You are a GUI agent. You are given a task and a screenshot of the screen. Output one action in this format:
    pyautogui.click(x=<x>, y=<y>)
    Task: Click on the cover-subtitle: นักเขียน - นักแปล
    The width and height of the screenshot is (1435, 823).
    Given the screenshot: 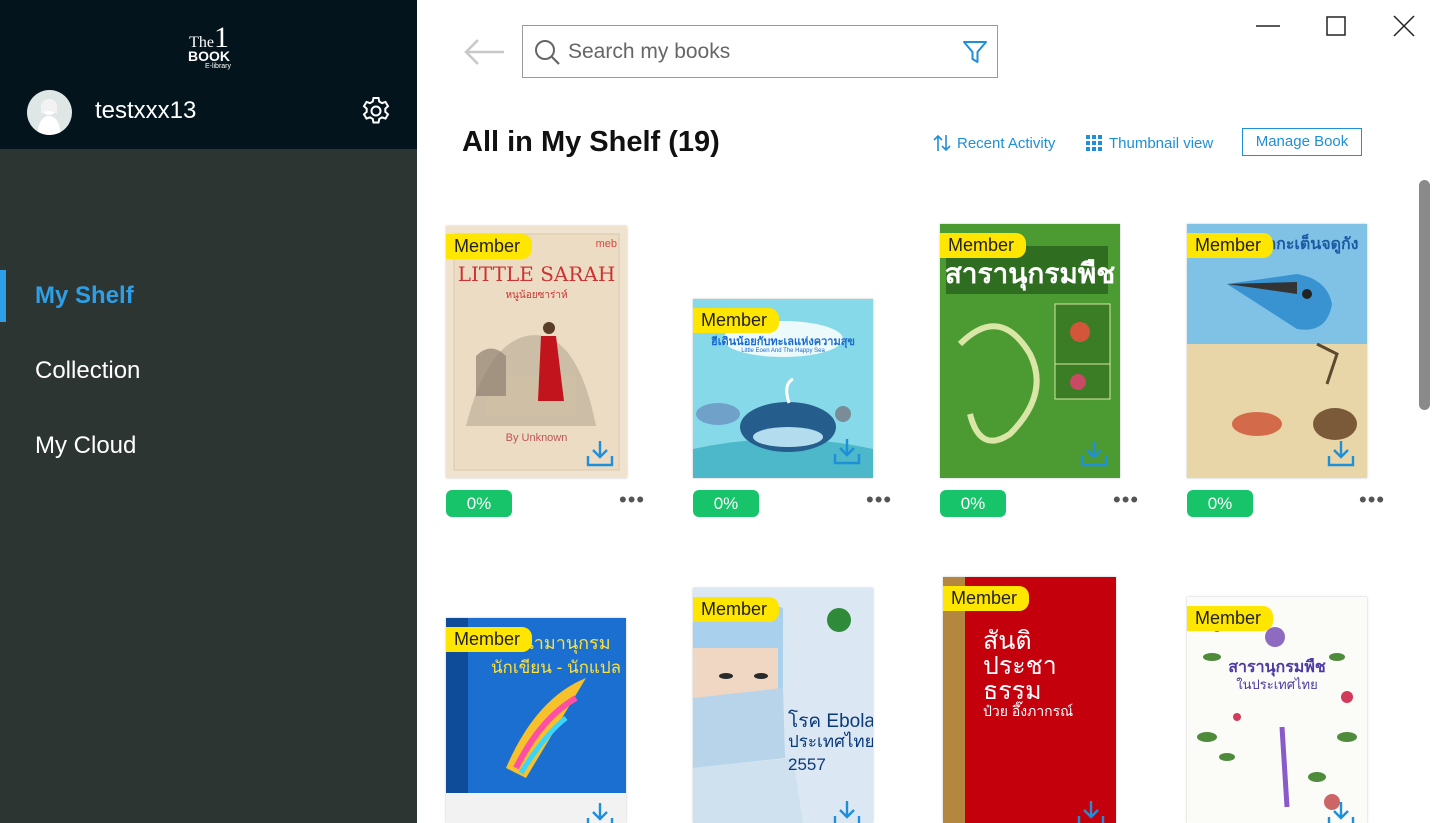 What is the action you would take?
    pyautogui.click(x=556, y=667)
    